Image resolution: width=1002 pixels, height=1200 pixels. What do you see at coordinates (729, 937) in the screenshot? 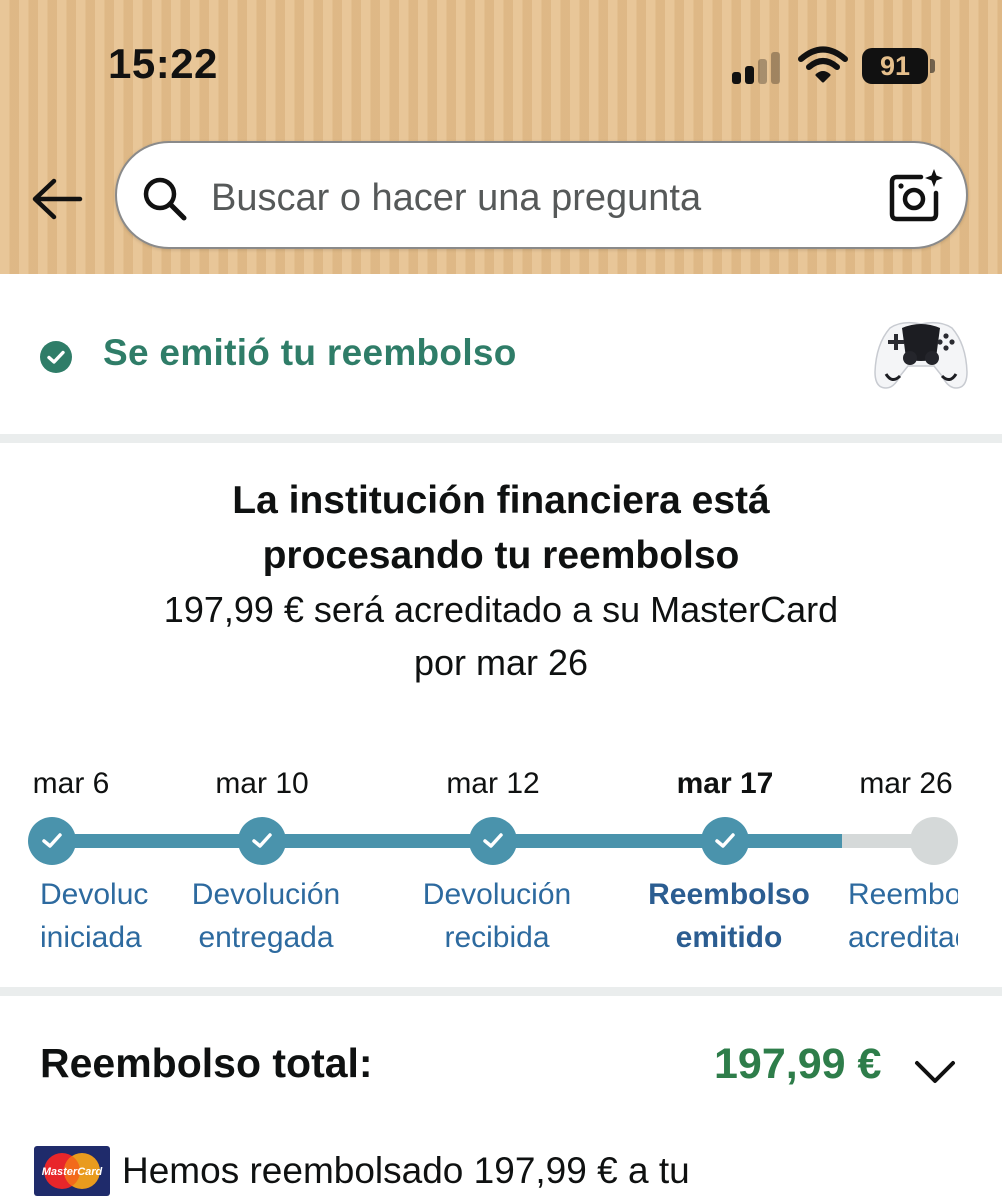
I see `step-label-line: emitido` at bounding box center [729, 937].